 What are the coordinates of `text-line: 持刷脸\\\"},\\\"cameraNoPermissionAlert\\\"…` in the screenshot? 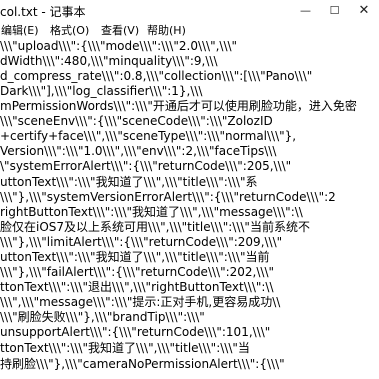 It's located at (142, 364).